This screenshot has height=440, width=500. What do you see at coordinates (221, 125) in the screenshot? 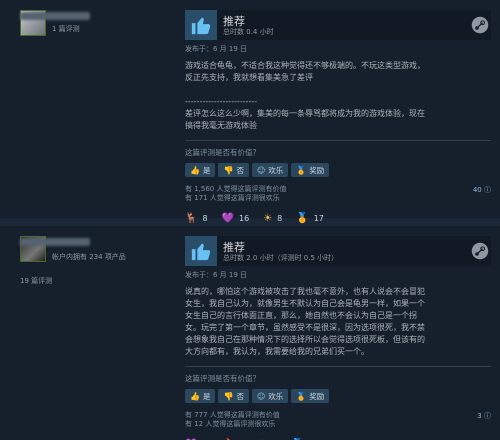
I see `review-line: 搞得我毫无游戏体验` at bounding box center [221, 125].